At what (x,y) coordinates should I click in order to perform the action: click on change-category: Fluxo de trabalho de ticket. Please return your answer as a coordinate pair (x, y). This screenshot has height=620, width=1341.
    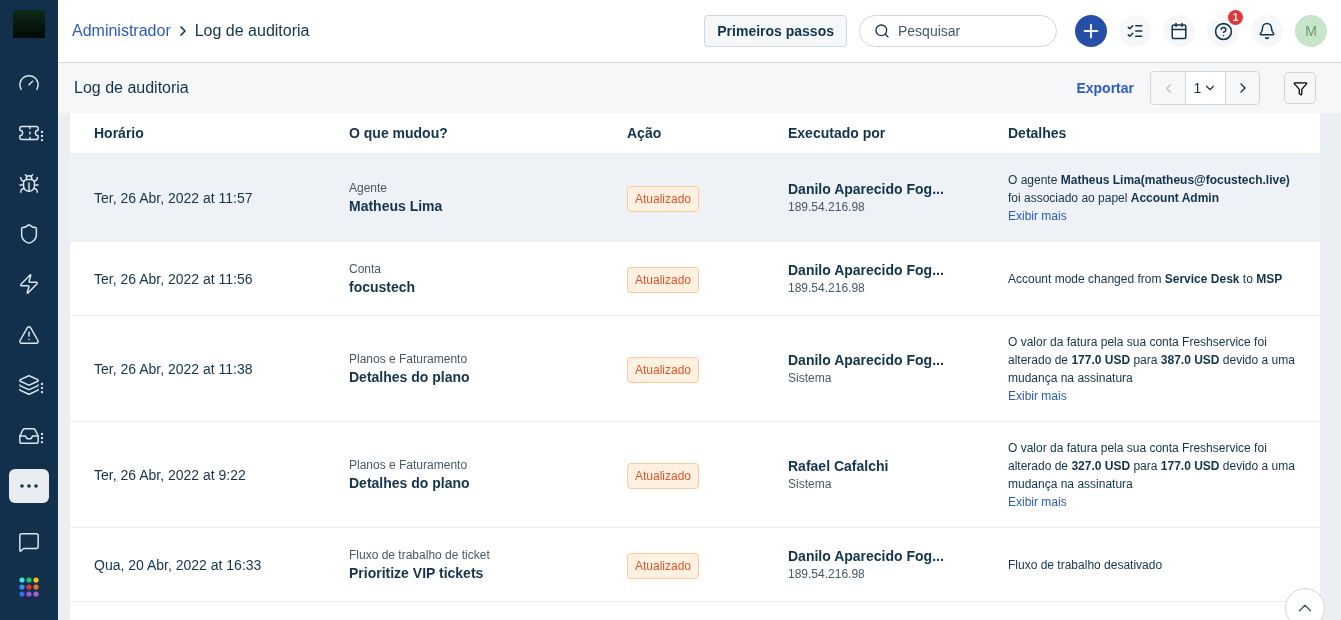
    Looking at the image, I should click on (419, 555).